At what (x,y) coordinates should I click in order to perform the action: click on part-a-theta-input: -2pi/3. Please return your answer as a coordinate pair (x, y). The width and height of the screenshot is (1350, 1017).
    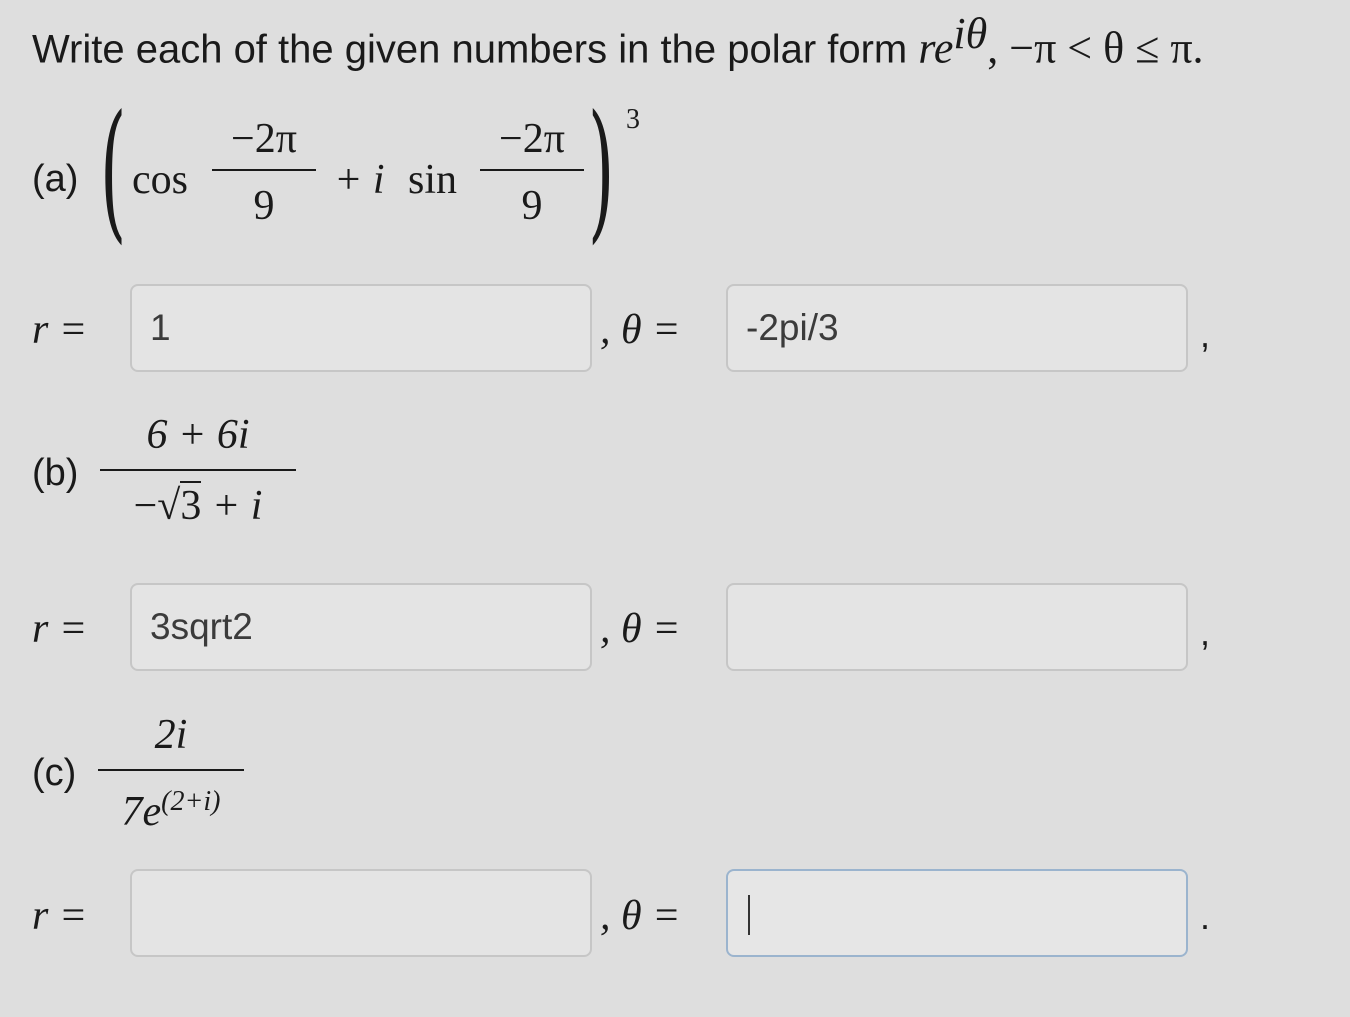
    Looking at the image, I should click on (957, 328).